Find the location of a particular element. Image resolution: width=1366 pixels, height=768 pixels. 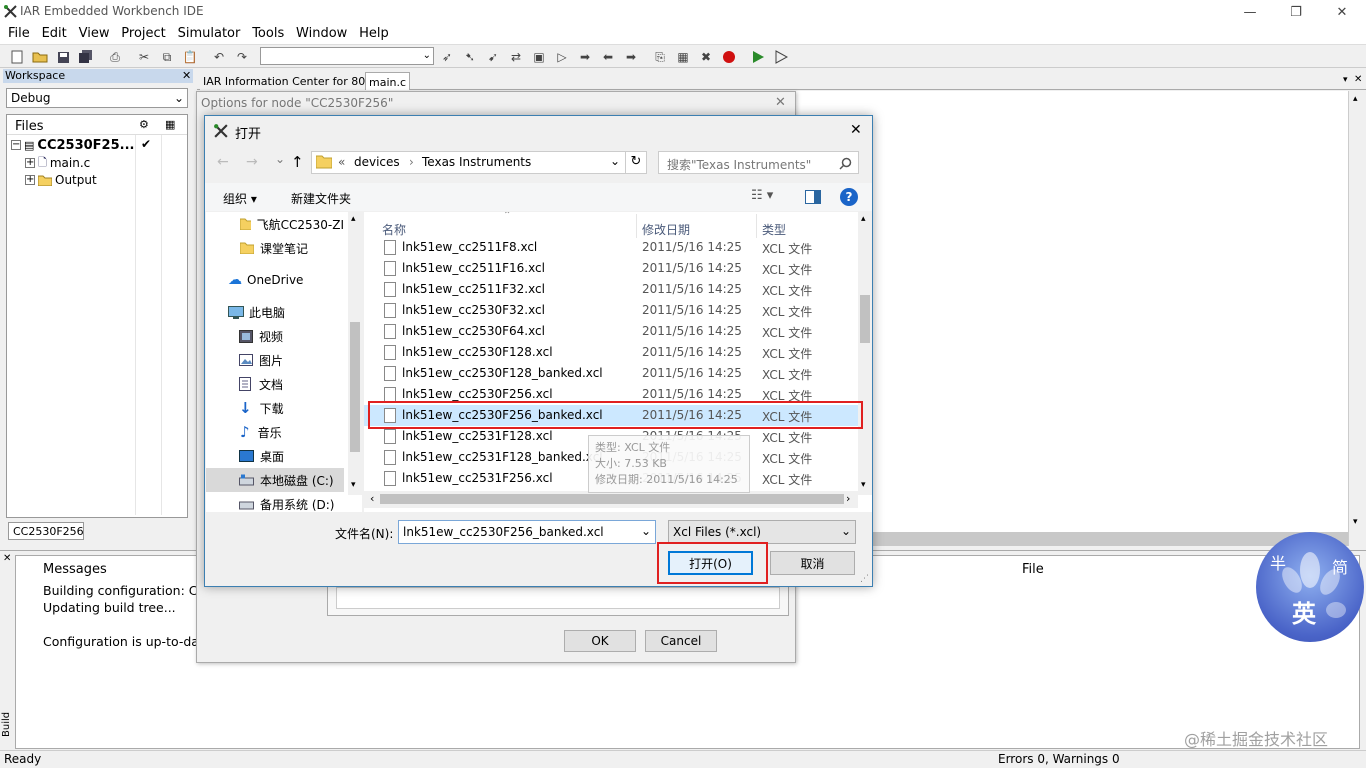

copy-icon: ⧉ is located at coordinates (167, 57).